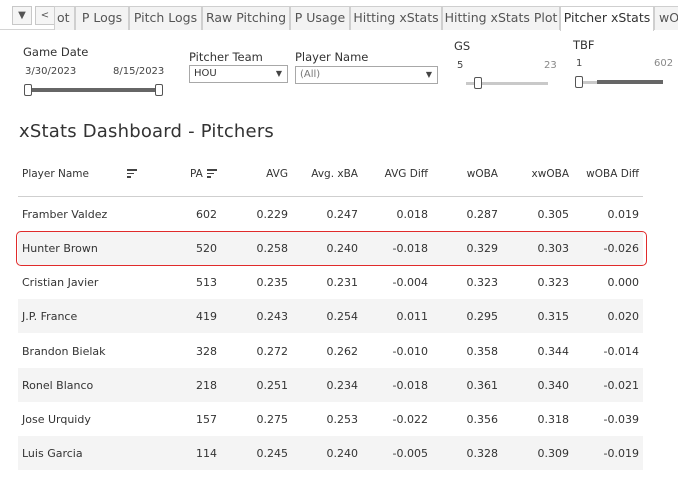 This screenshot has width=678, height=480. What do you see at coordinates (206, 453) in the screenshot?
I see `cell-pa: 114` at bounding box center [206, 453].